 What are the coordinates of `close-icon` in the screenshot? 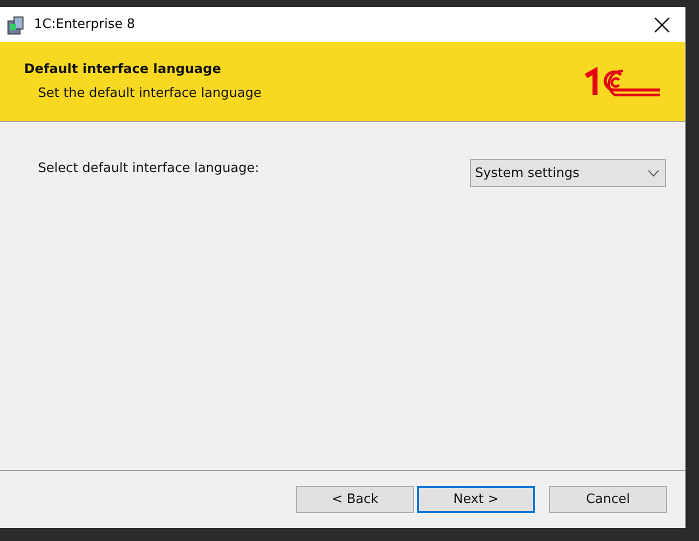 It's located at (662, 24).